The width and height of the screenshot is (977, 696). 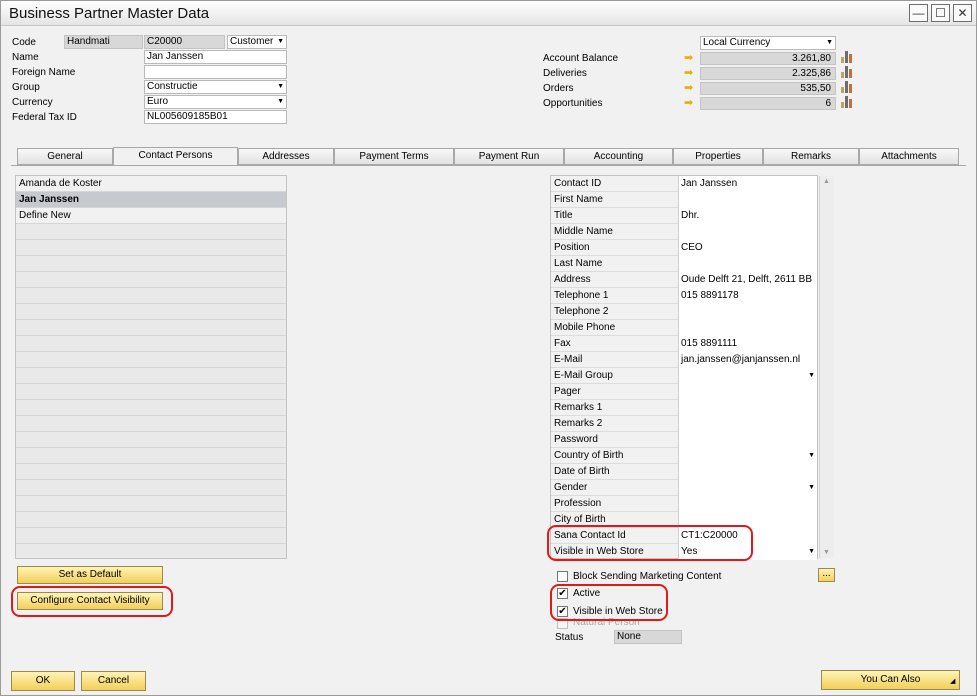 What do you see at coordinates (747, 296) in the screenshot?
I see `telephone-1-field: 015 8891178` at bounding box center [747, 296].